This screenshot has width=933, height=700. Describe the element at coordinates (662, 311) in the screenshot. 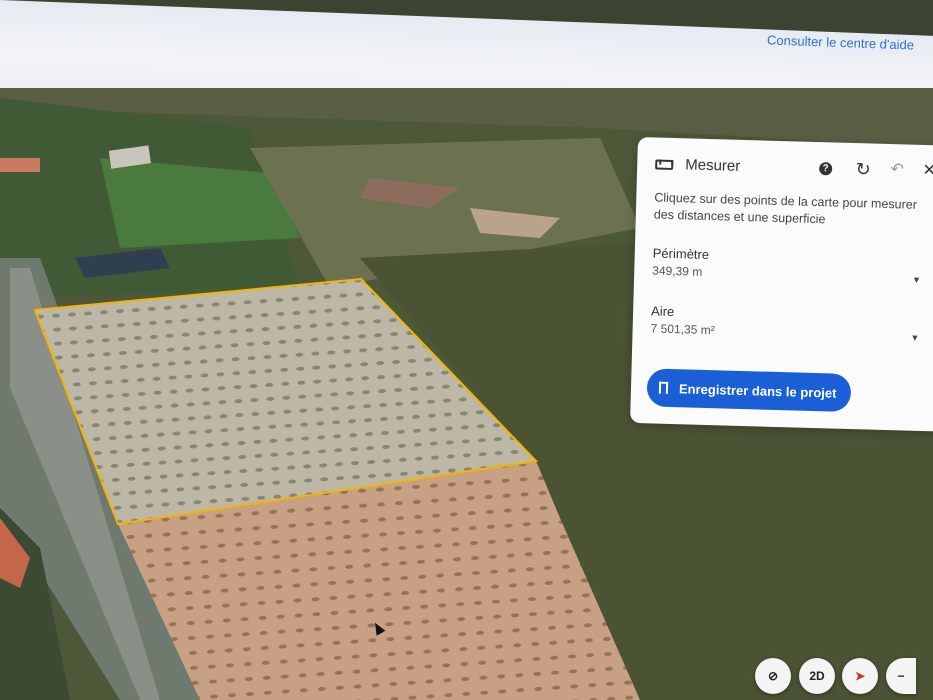

I see `area-label: Aire` at that location.